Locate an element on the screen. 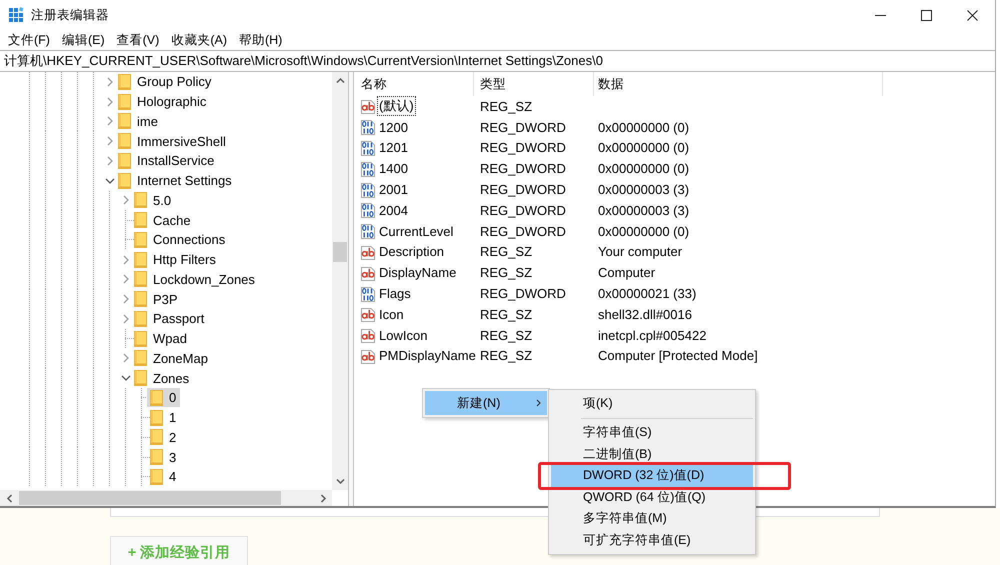  value-name: 2004 is located at coordinates (393, 210).